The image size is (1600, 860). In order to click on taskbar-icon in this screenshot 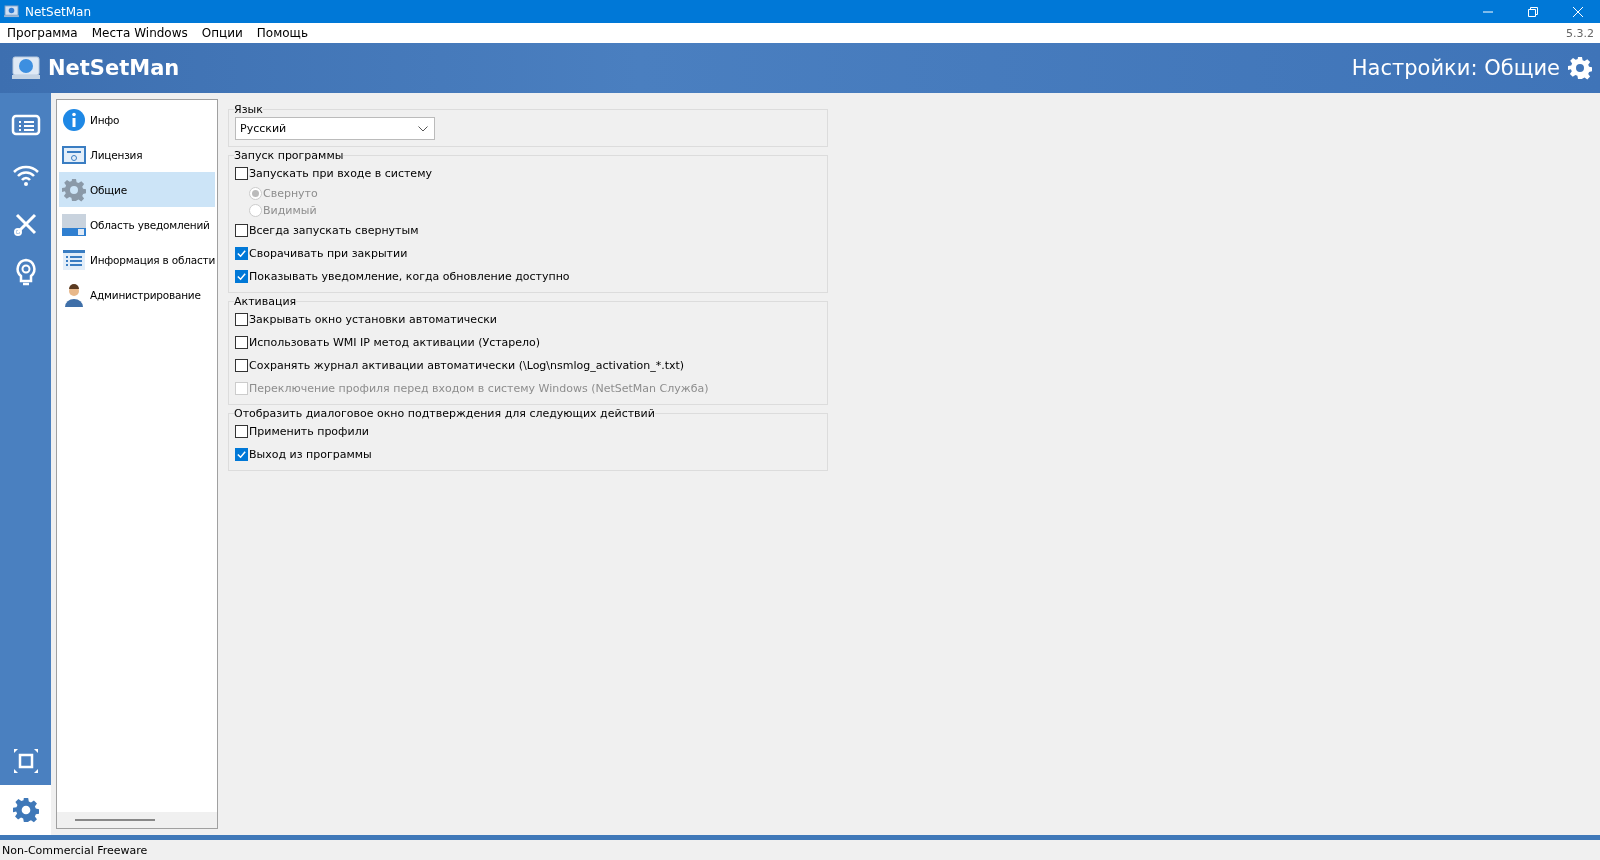, I will do `click(74, 224)`.